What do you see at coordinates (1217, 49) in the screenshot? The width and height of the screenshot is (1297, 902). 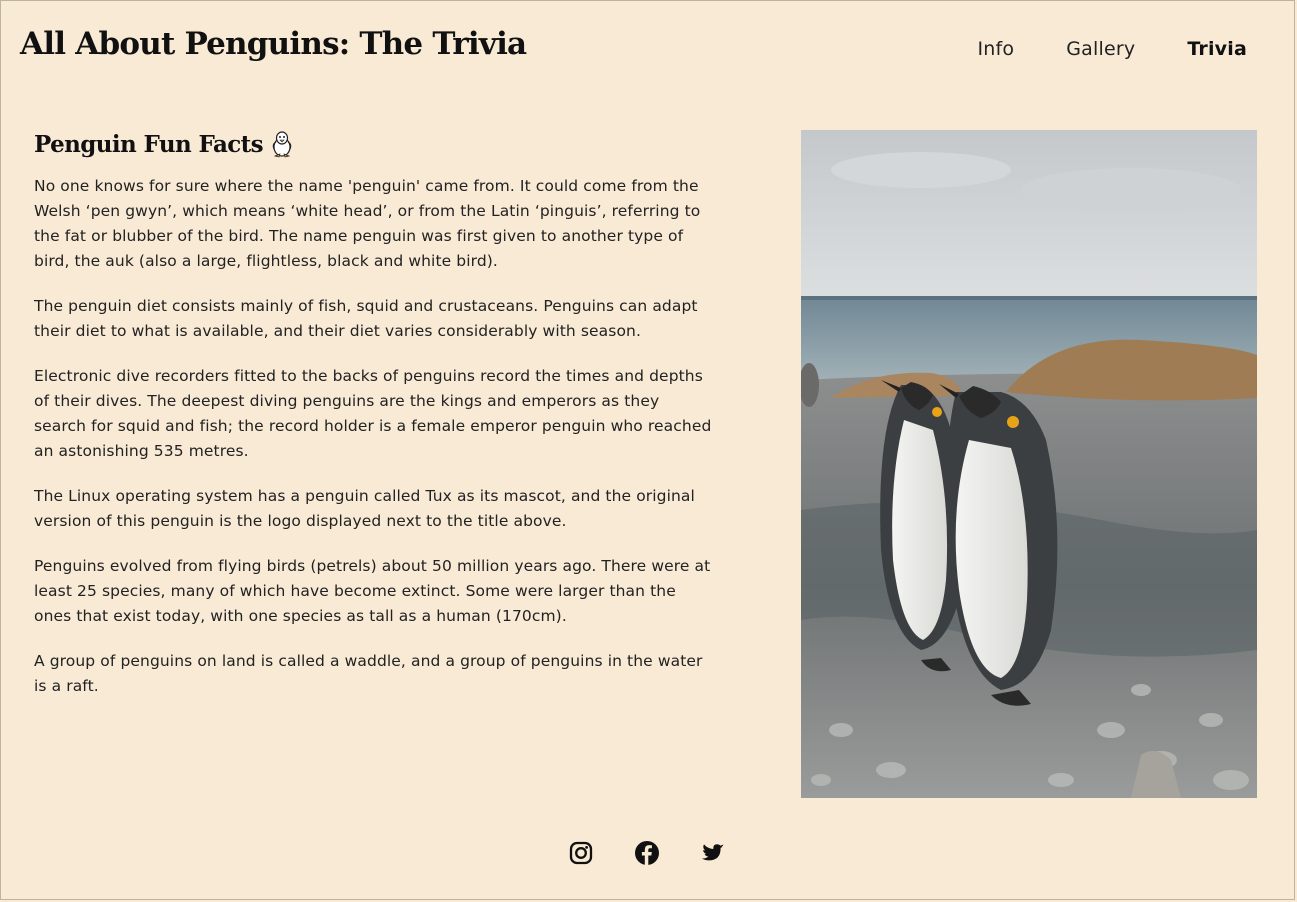 I see `nav-link-trivia: Trivia` at bounding box center [1217, 49].